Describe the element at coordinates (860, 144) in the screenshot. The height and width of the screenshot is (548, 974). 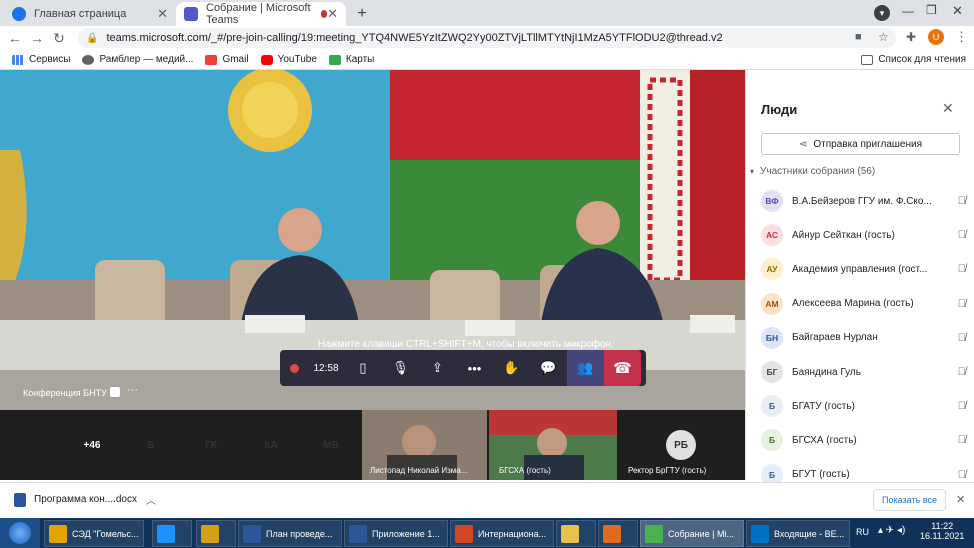
I see `invite-button: ⋖ Отправка приглашения` at that location.